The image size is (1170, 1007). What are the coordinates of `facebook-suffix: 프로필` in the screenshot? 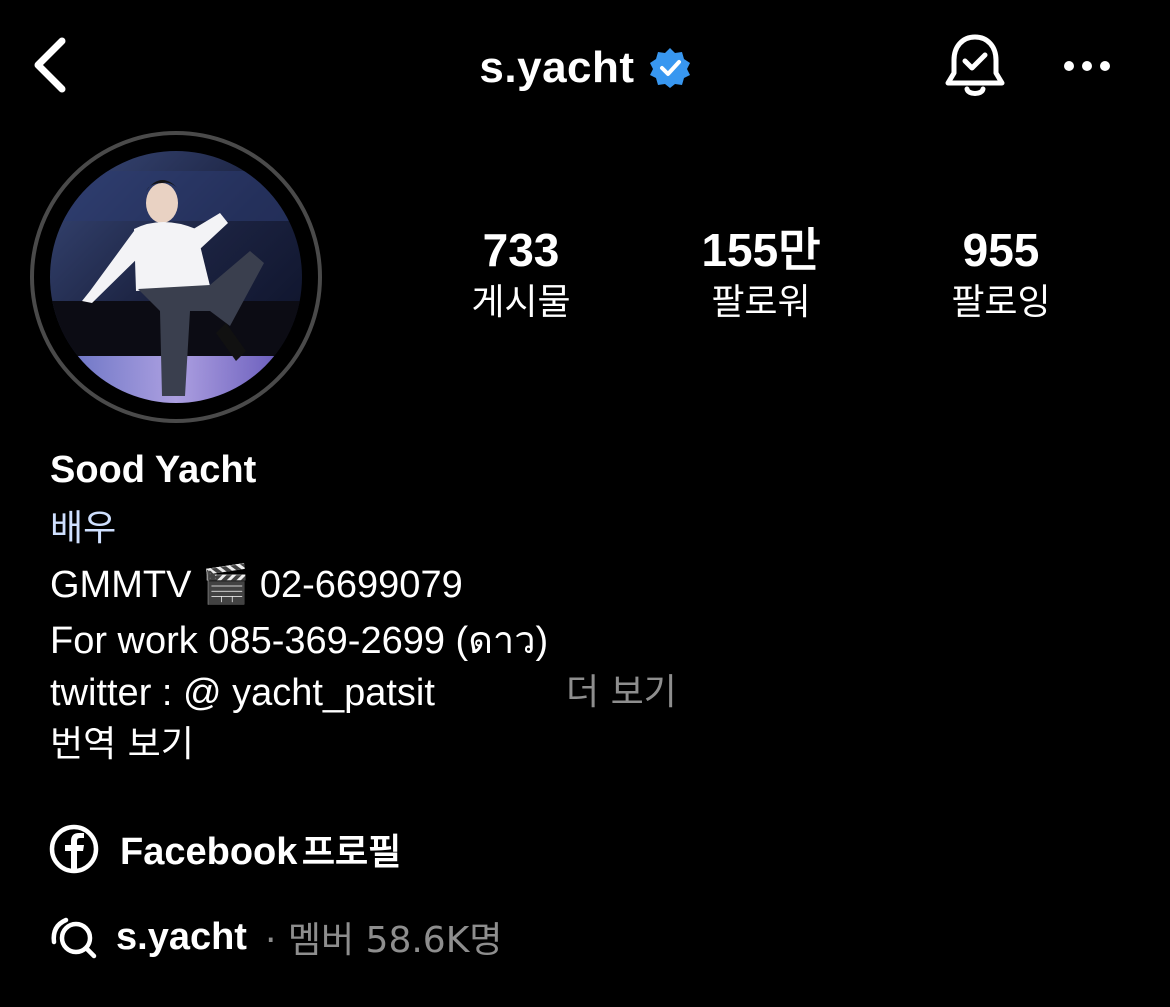 It's located at (351, 852).